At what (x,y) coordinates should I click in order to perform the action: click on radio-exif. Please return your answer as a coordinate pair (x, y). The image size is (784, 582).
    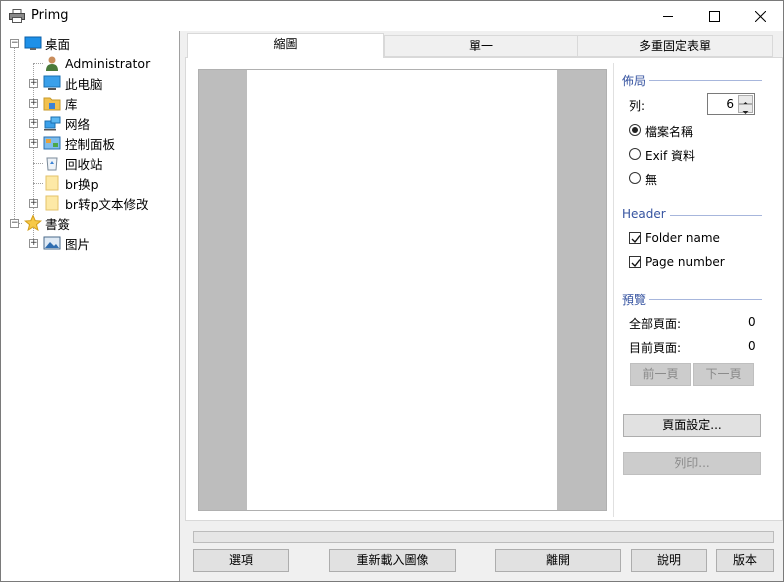
    Looking at the image, I should click on (635, 154).